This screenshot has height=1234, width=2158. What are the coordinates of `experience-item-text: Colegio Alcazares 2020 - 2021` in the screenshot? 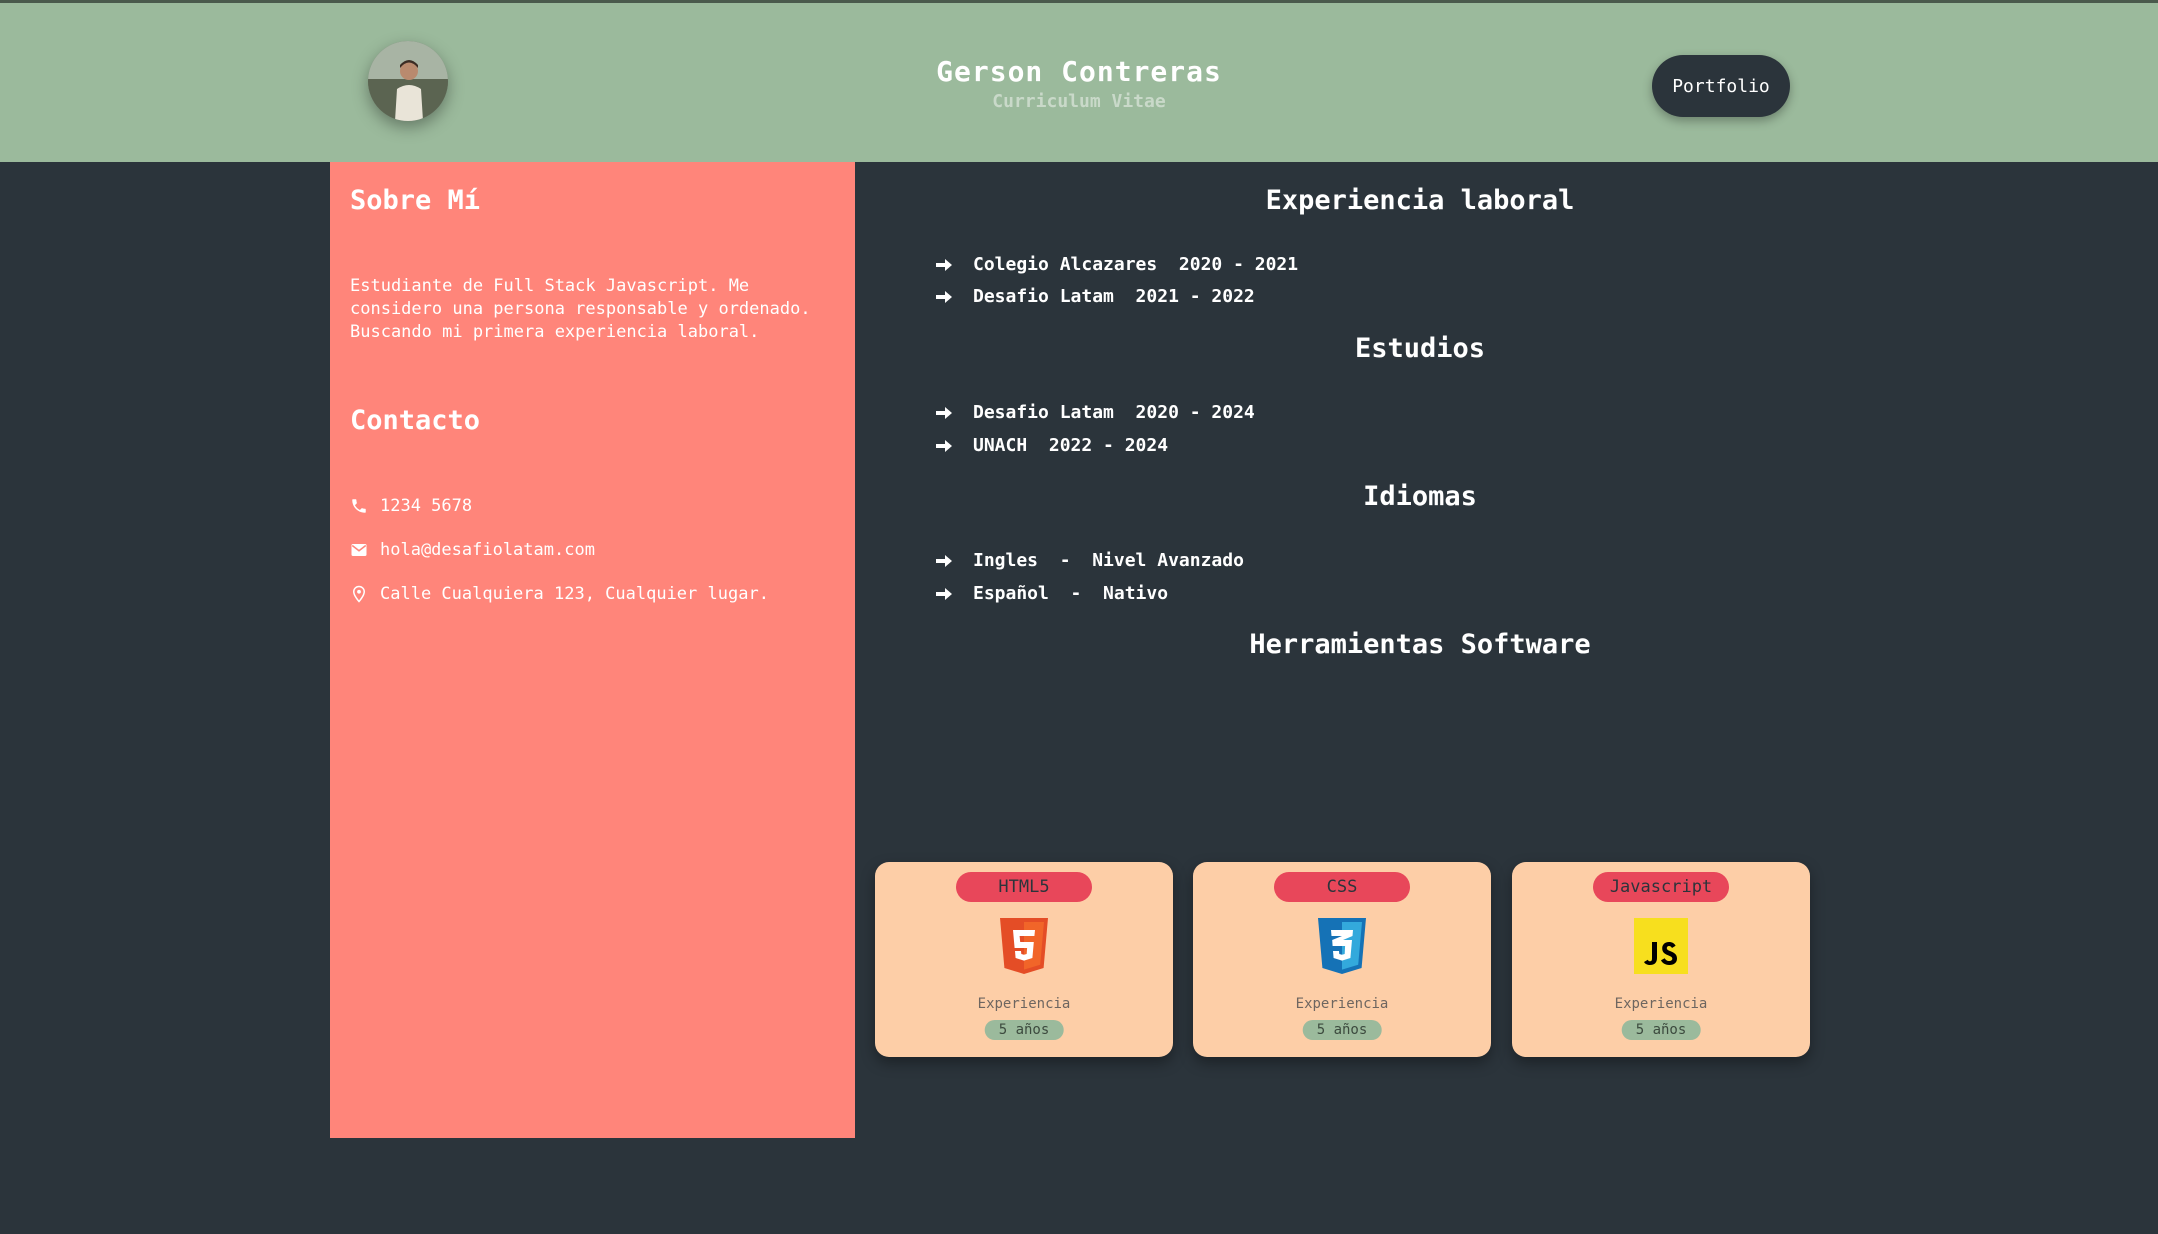 It's located at (1136, 264).